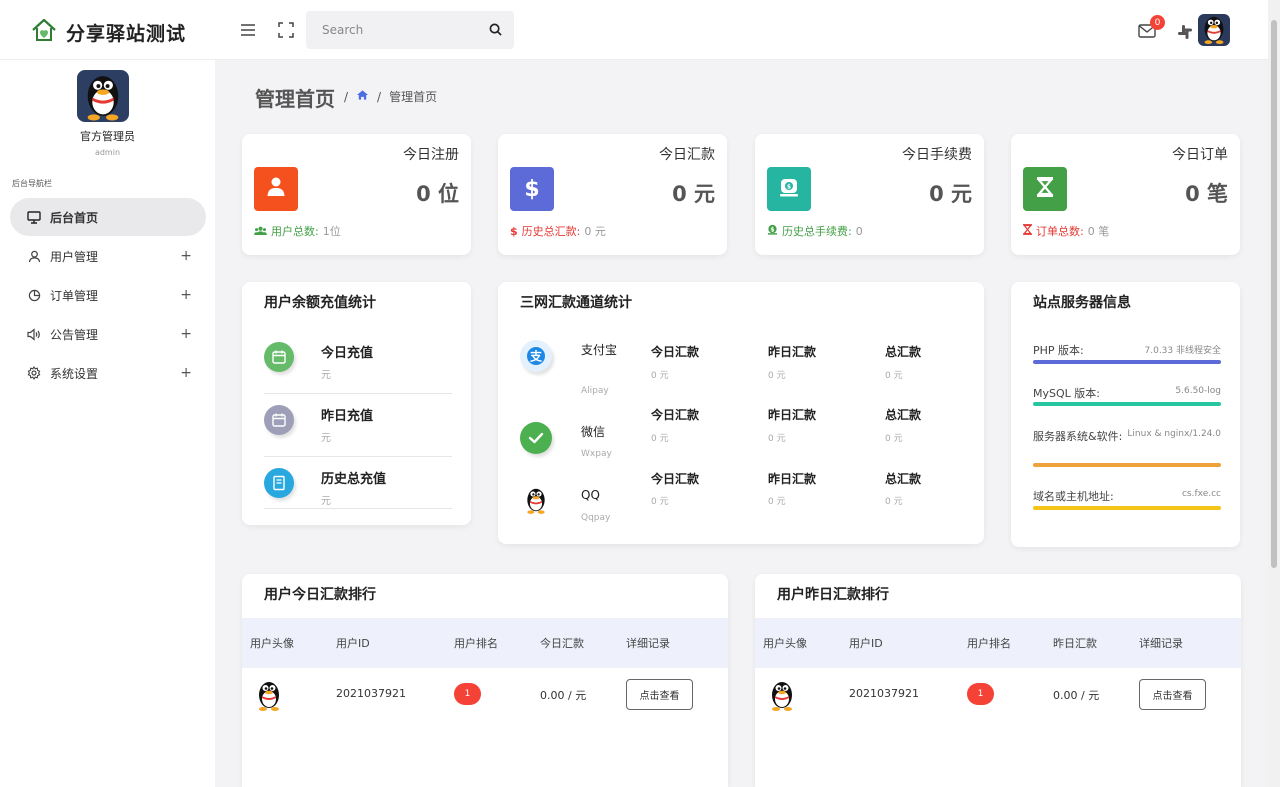 The image size is (1280, 787). I want to click on stat-icon-bg: $, so click(532, 189).